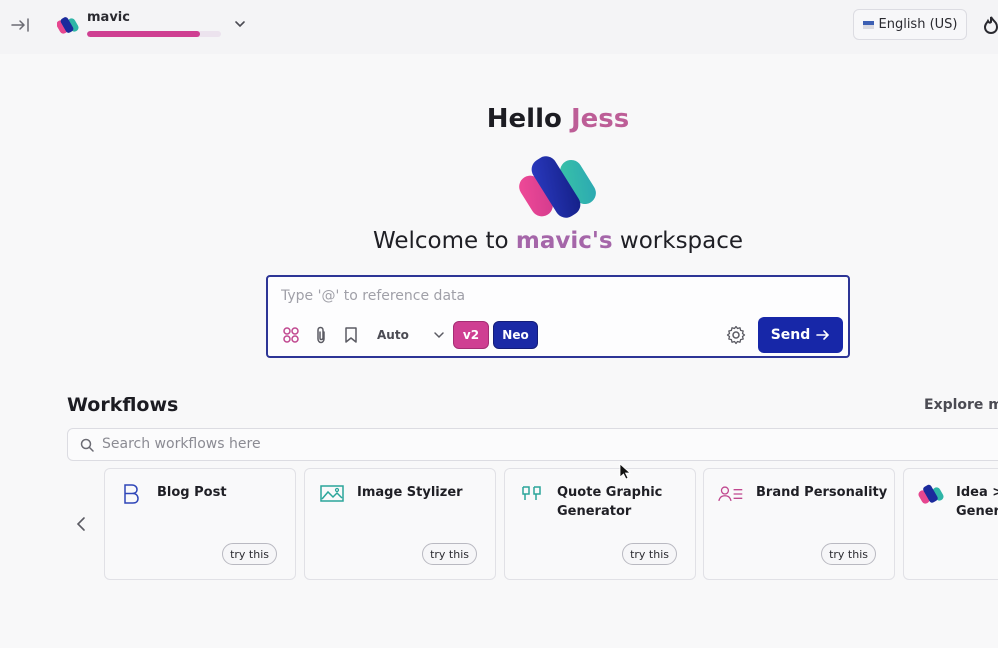 Image resolution: width=998 pixels, height=648 pixels. I want to click on bookmark-icon, so click(351, 335).